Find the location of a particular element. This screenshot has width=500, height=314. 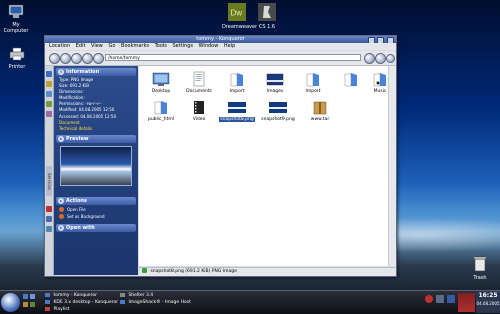

desktop-icon-label: My Computer is located at coordinates (16, 28).